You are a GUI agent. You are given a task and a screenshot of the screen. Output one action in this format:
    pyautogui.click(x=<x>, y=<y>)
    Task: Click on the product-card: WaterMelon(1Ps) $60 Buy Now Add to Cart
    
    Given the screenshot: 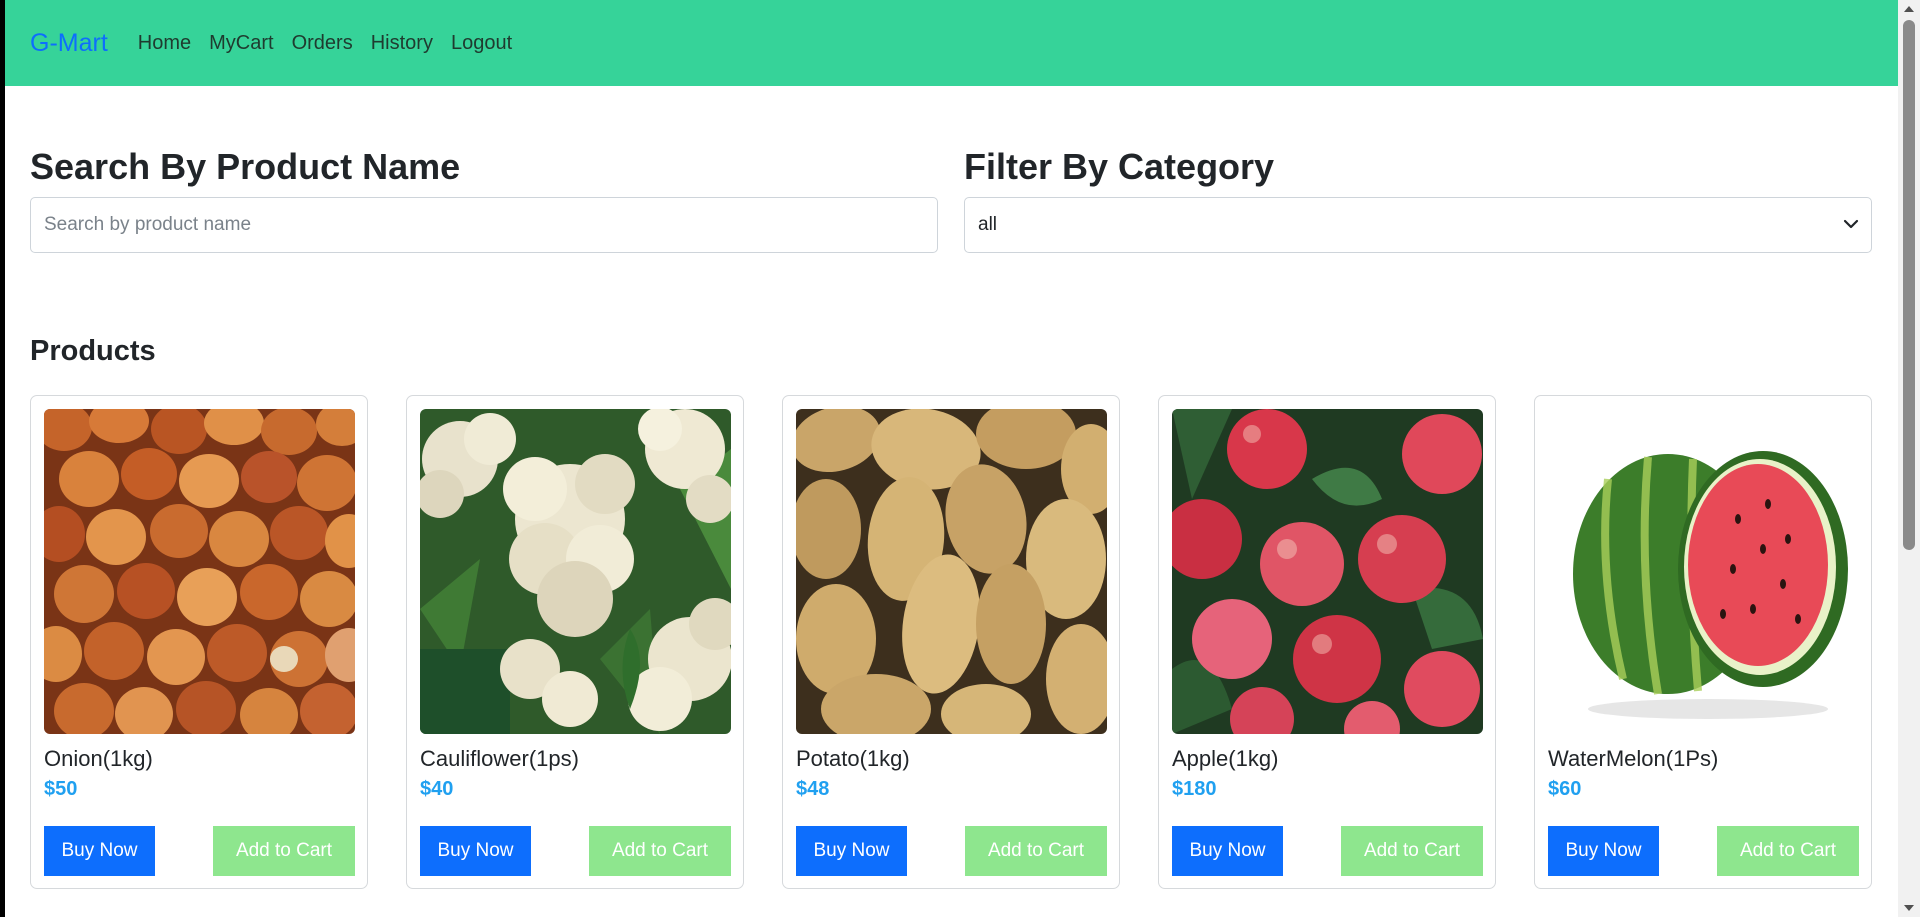 What is the action you would take?
    pyautogui.click(x=1703, y=642)
    